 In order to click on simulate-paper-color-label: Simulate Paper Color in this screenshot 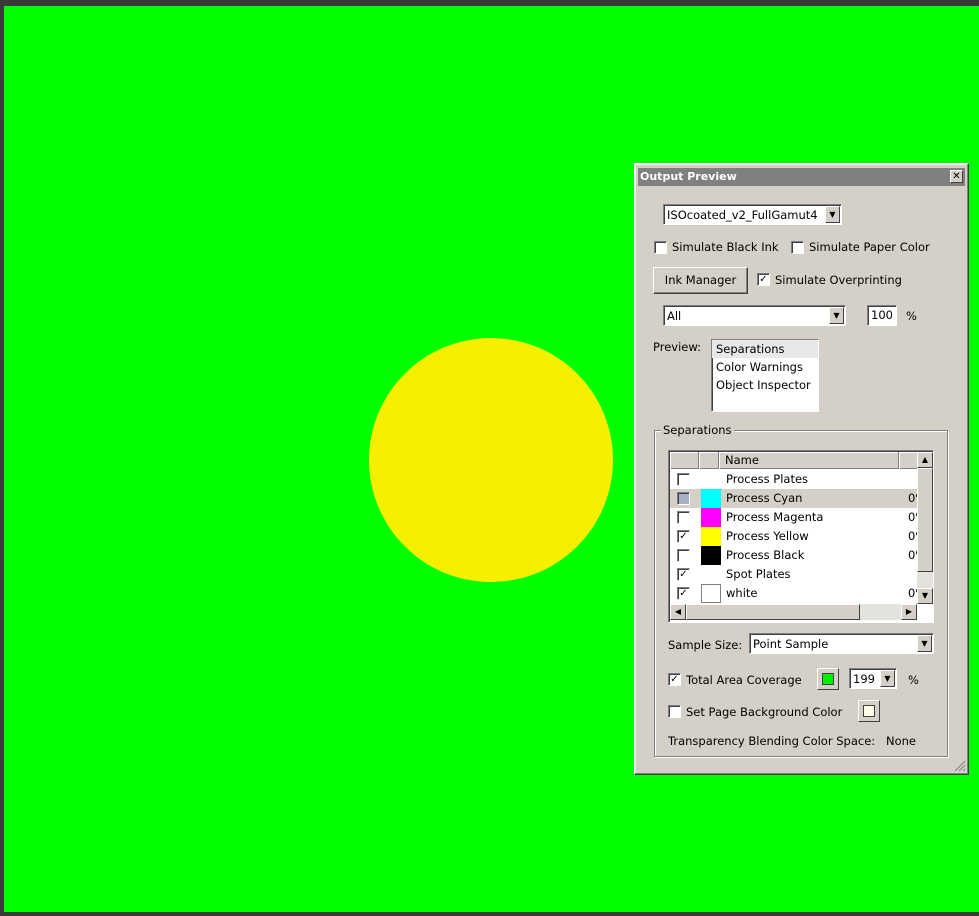, I will do `click(869, 247)`.